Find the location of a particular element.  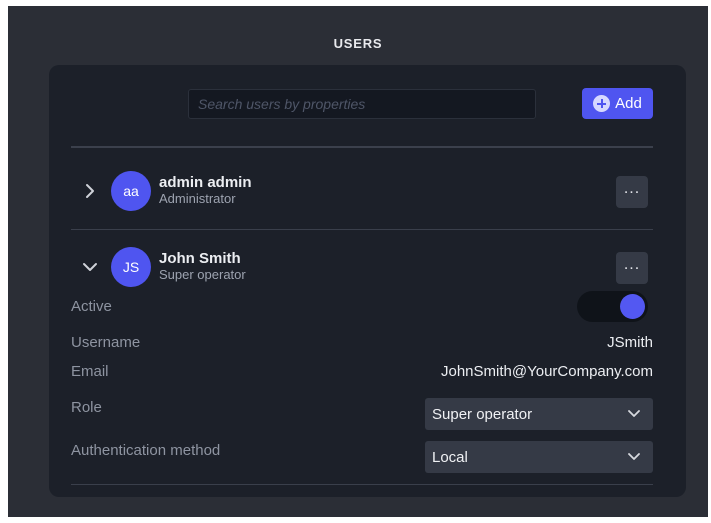

avatar: aa is located at coordinates (131, 191).